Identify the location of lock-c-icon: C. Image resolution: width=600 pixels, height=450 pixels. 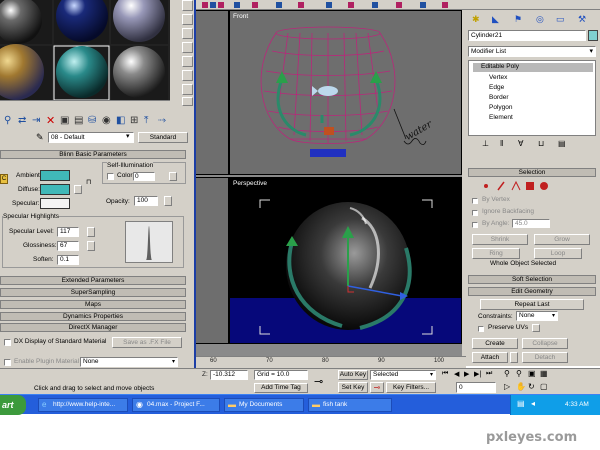
(4, 179).